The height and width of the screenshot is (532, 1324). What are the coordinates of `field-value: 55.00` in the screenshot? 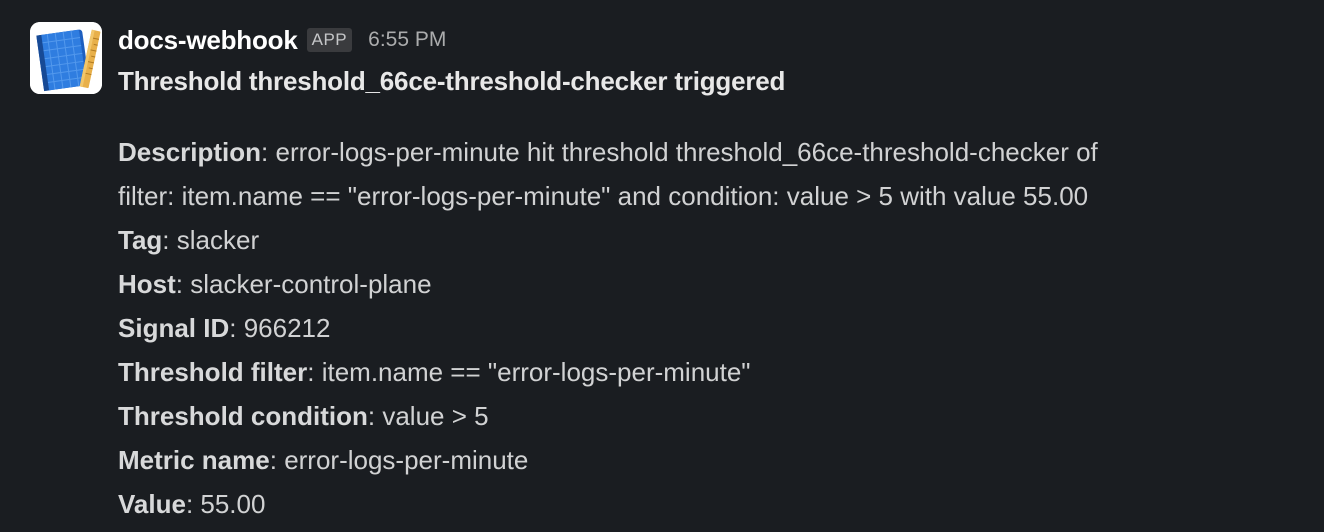 It's located at (233, 504).